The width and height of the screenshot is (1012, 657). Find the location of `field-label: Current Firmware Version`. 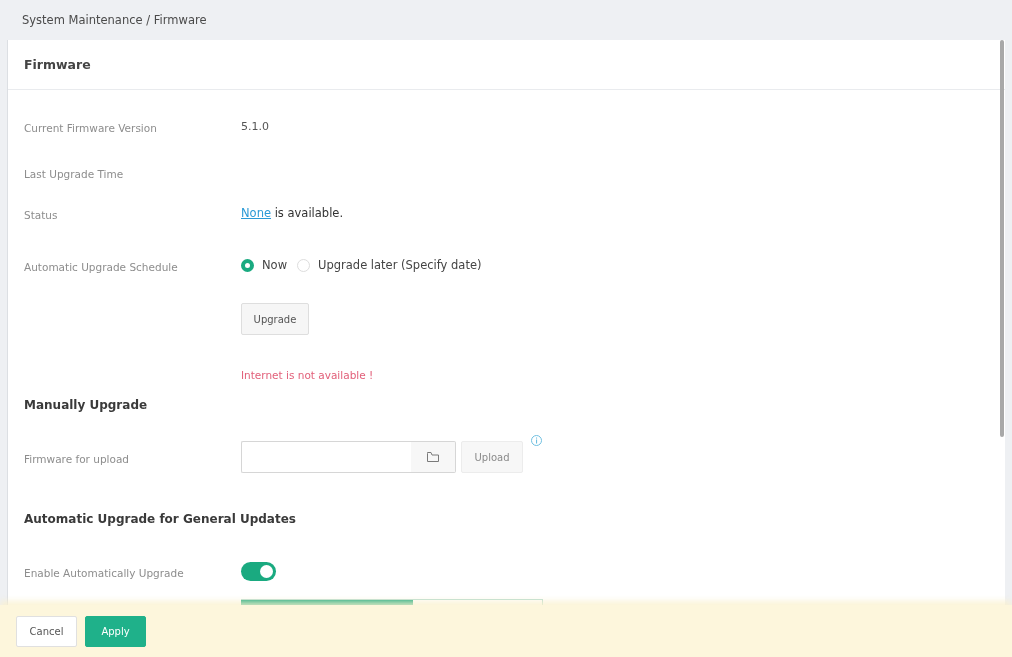

field-label: Current Firmware Version is located at coordinates (90, 127).